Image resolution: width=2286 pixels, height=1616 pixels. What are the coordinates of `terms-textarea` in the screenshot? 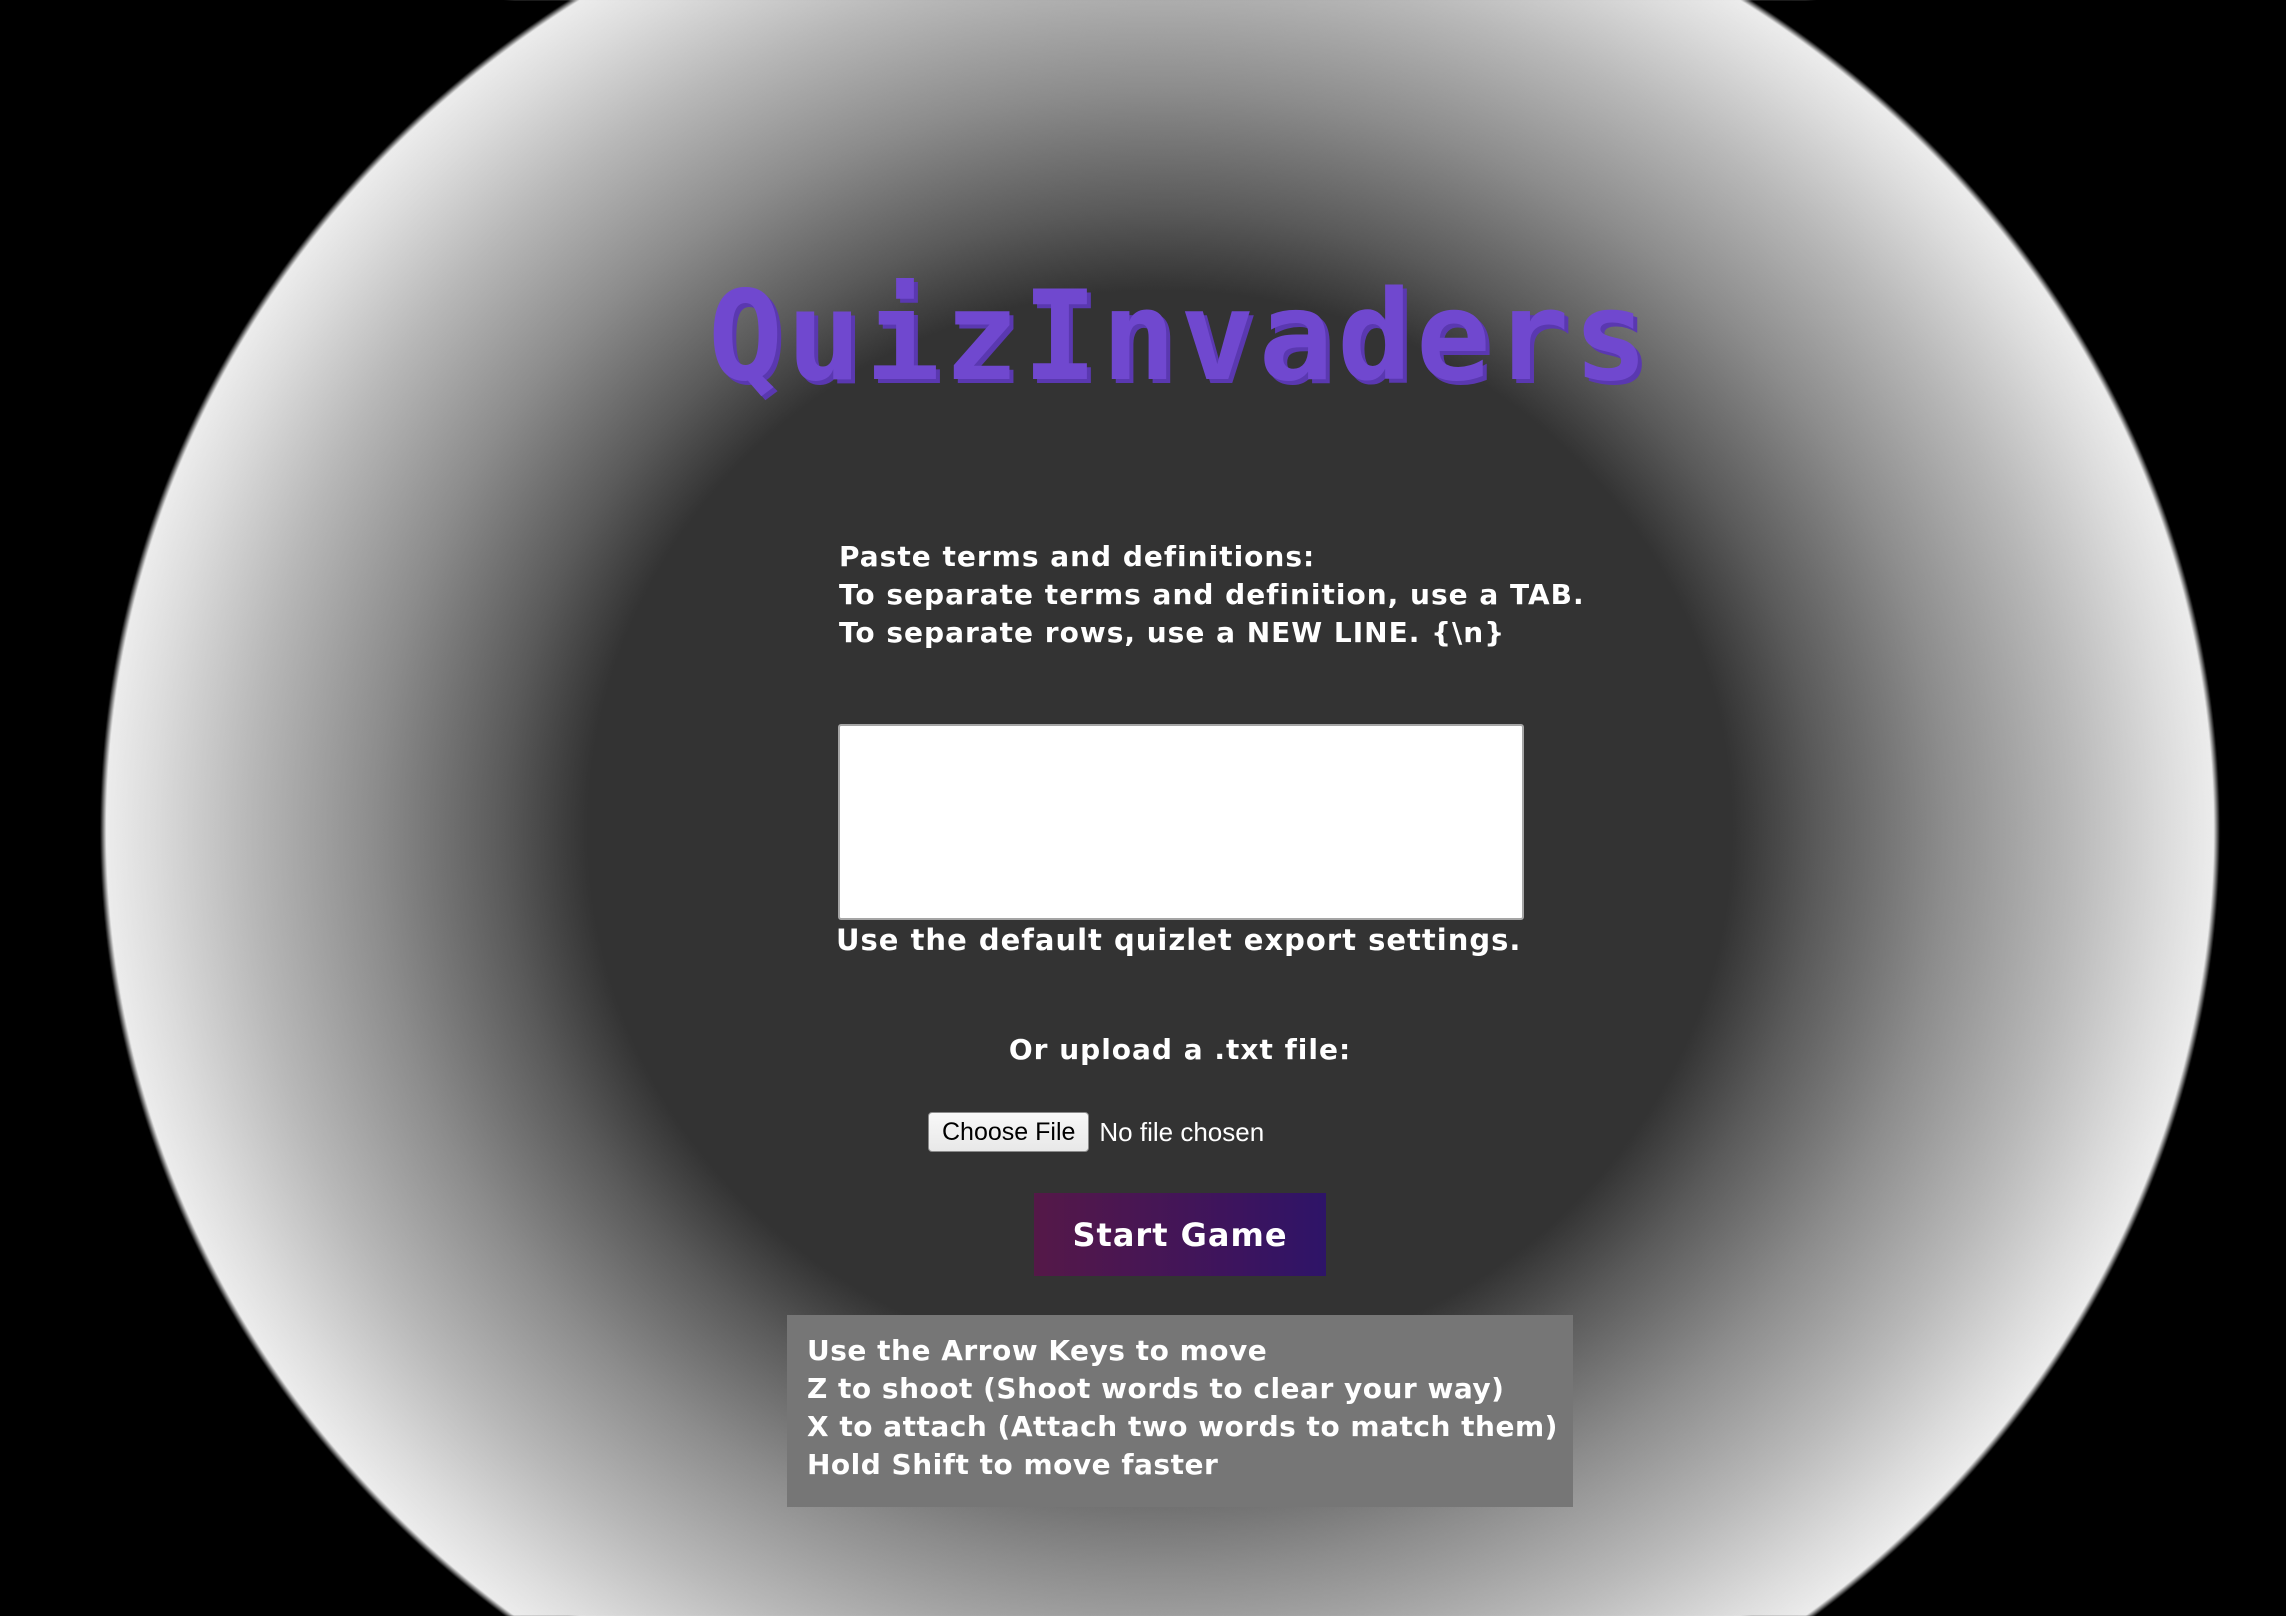 It's located at (1181, 822).